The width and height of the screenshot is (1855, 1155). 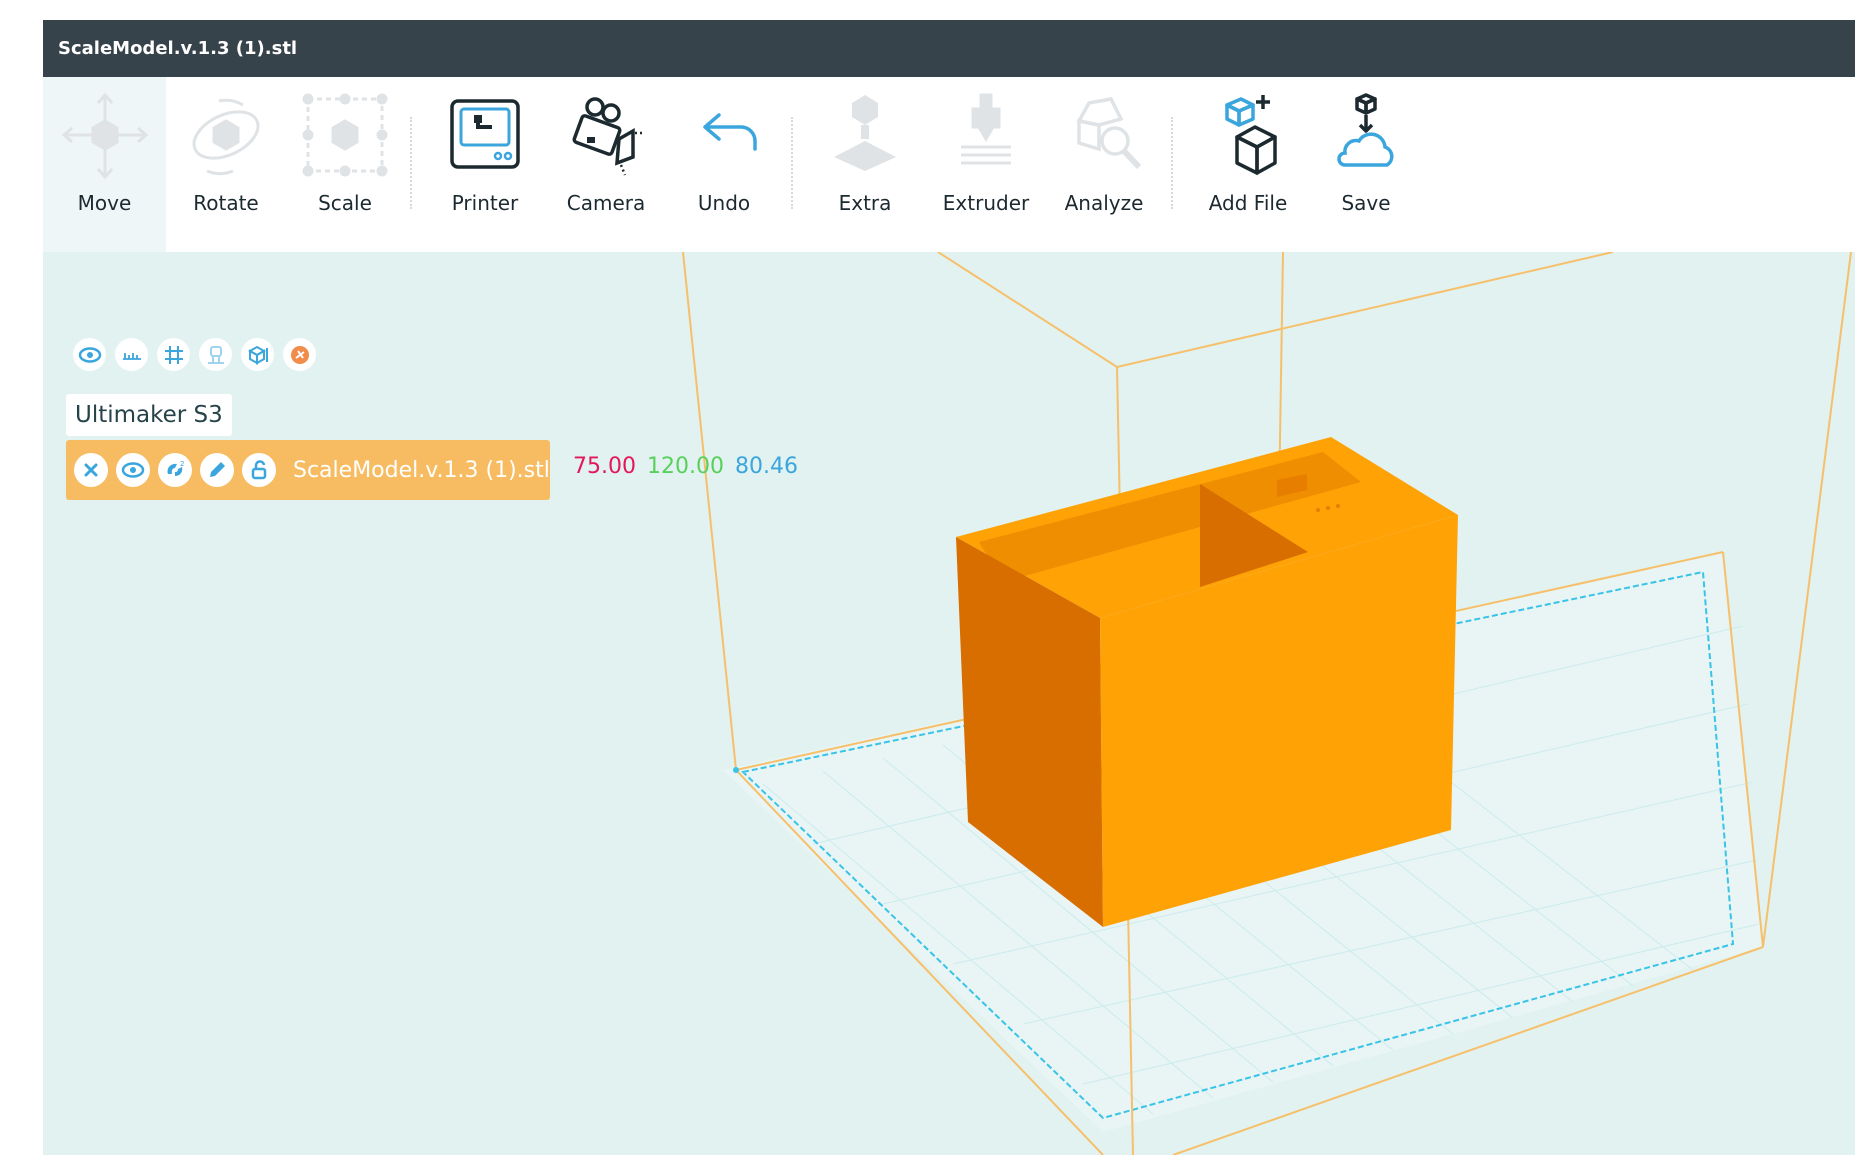 What do you see at coordinates (865, 136) in the screenshot?
I see `extra-icon` at bounding box center [865, 136].